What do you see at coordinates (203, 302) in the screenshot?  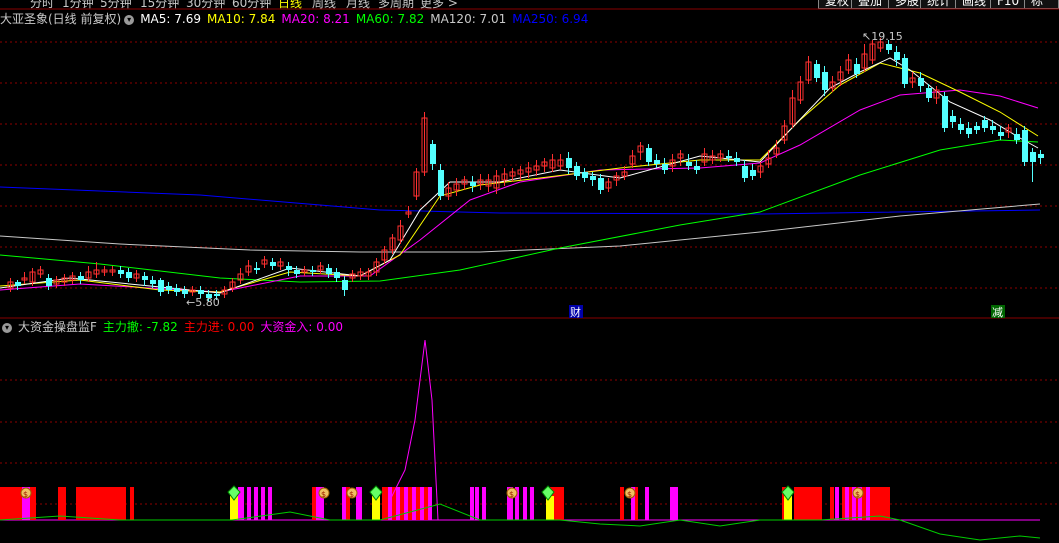 I see `low-price-marker: ←5.80` at bounding box center [203, 302].